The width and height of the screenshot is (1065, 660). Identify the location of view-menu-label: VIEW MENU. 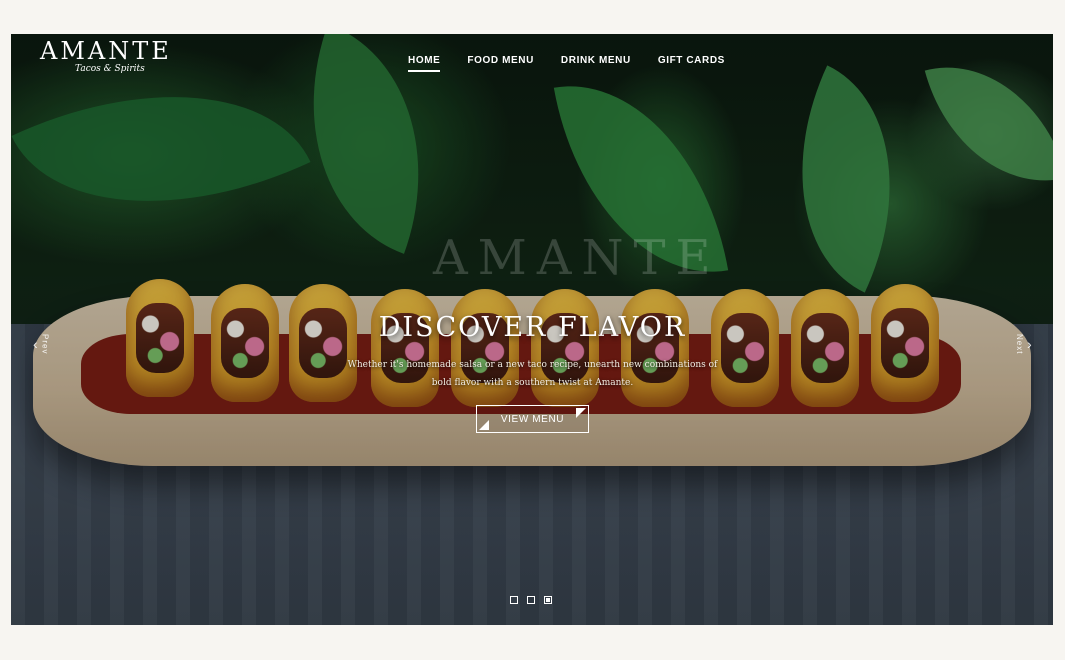
(532, 419).